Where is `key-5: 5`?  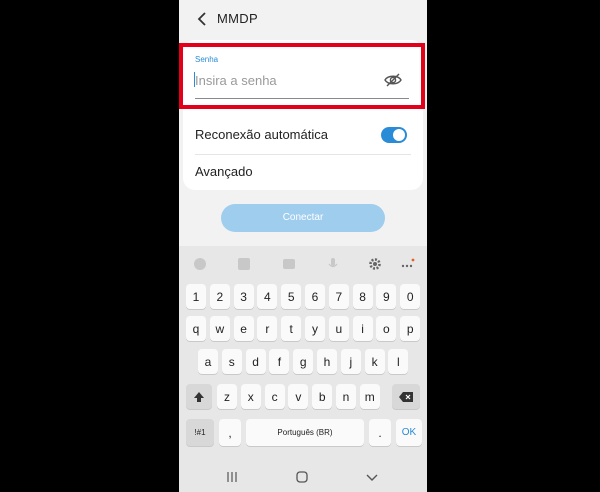
key-5: 5 is located at coordinates (291, 296).